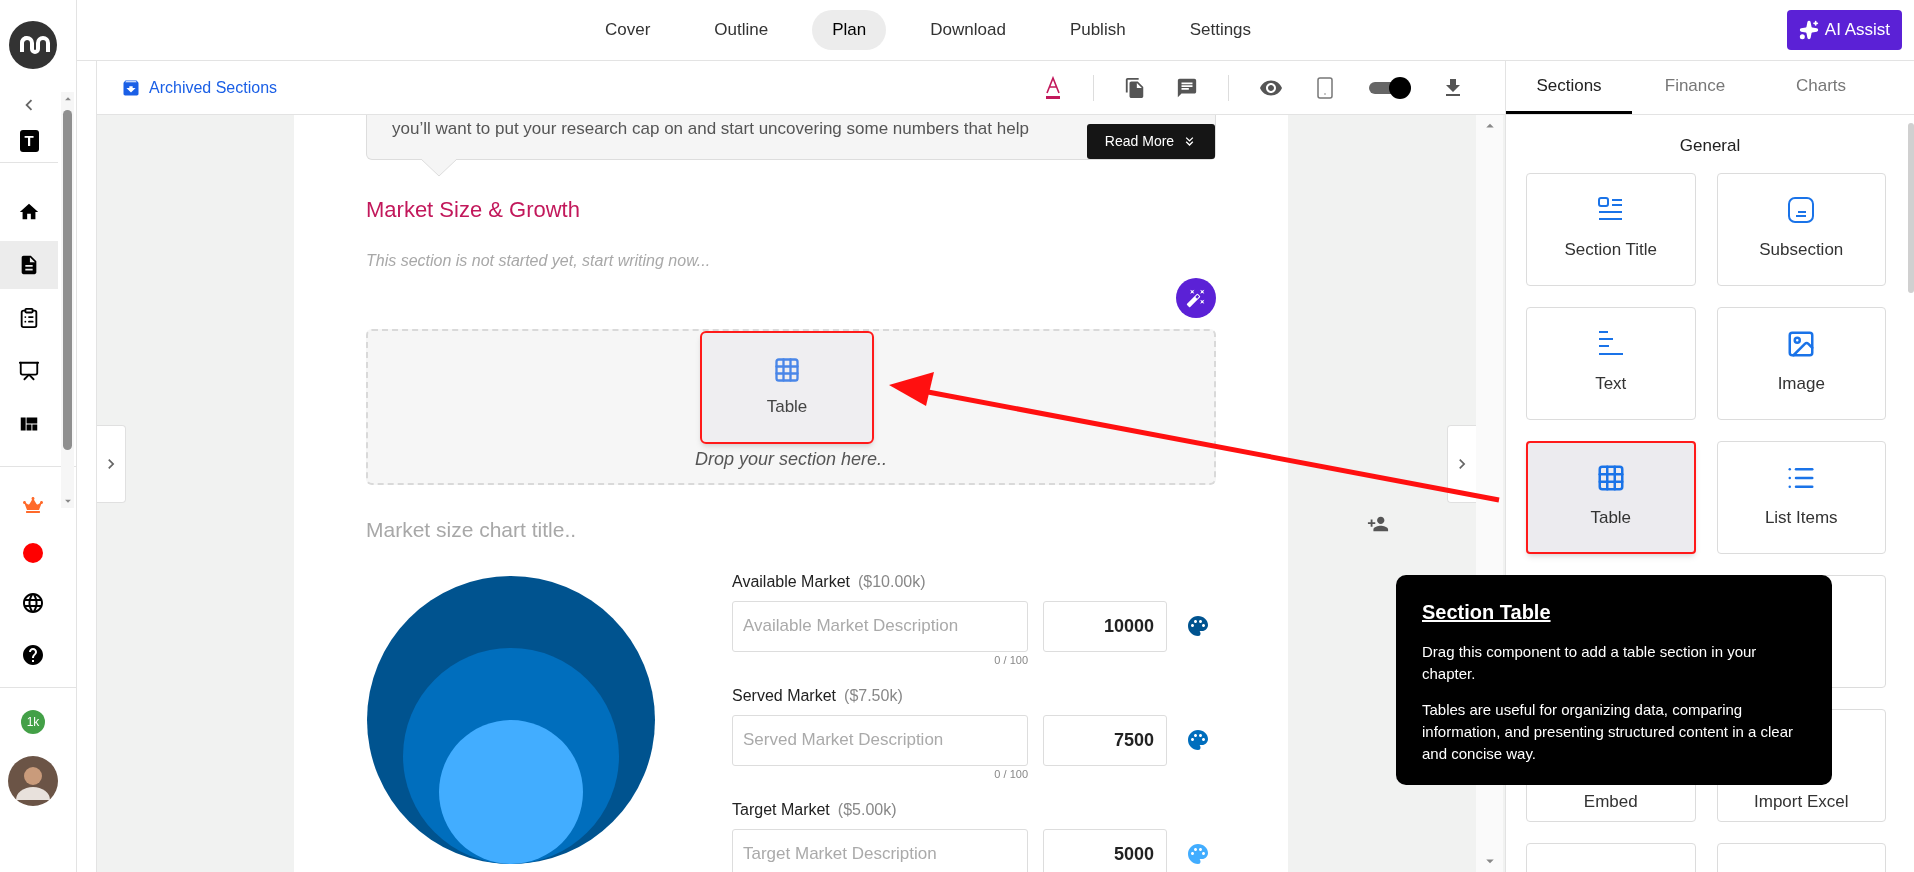 This screenshot has width=1914, height=872. I want to click on tooltip-text: Drag this component to add a table section in your chapter., so click(1590, 663).